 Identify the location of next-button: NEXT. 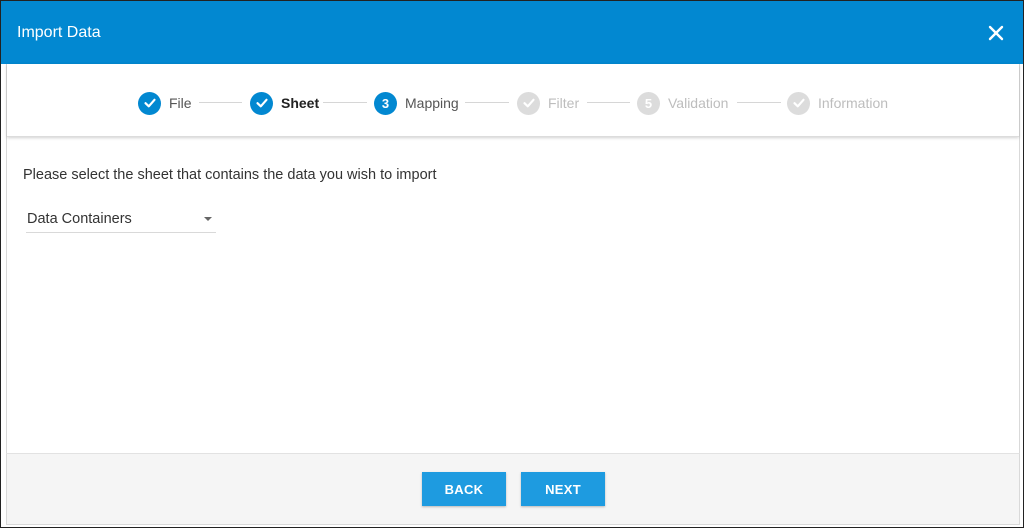
(563, 489).